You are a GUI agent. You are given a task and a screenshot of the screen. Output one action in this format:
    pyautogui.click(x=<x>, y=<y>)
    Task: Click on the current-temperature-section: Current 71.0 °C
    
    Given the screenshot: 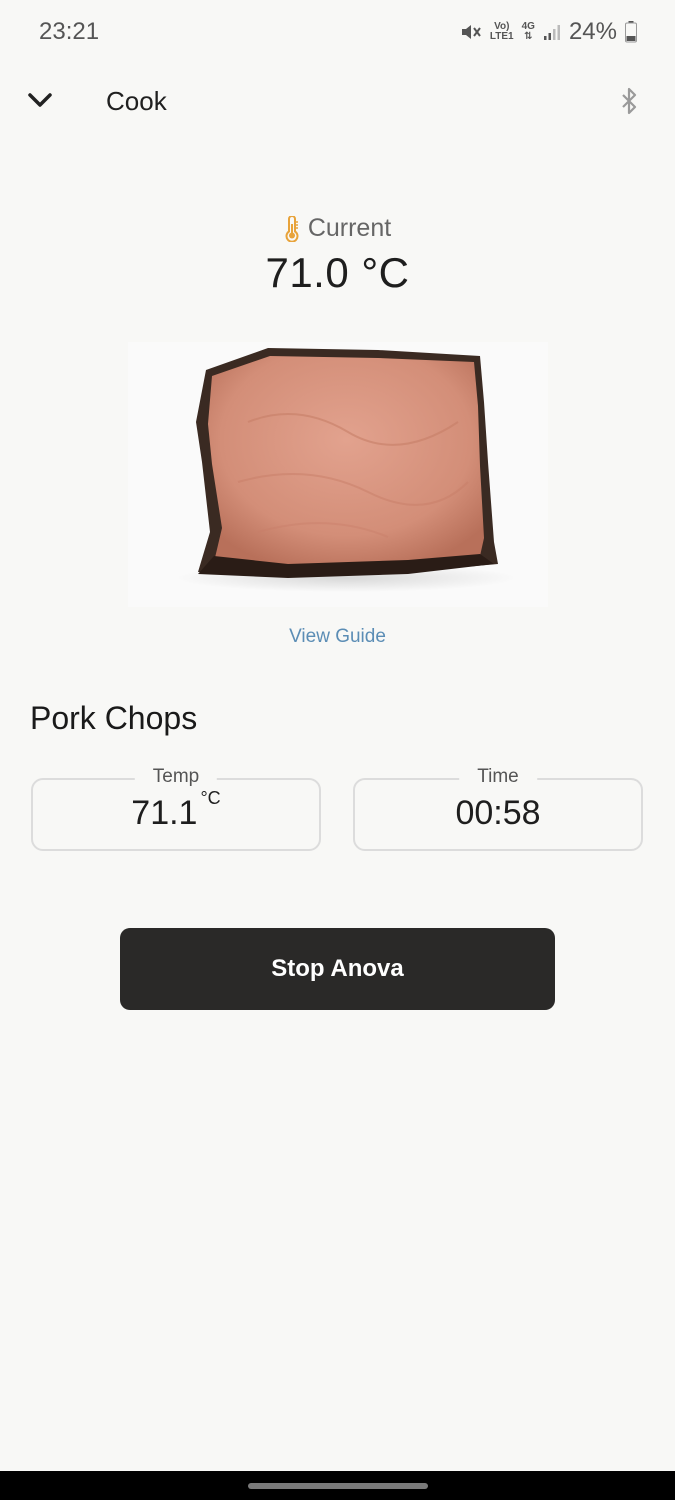 What is the action you would take?
    pyautogui.click(x=337, y=255)
    